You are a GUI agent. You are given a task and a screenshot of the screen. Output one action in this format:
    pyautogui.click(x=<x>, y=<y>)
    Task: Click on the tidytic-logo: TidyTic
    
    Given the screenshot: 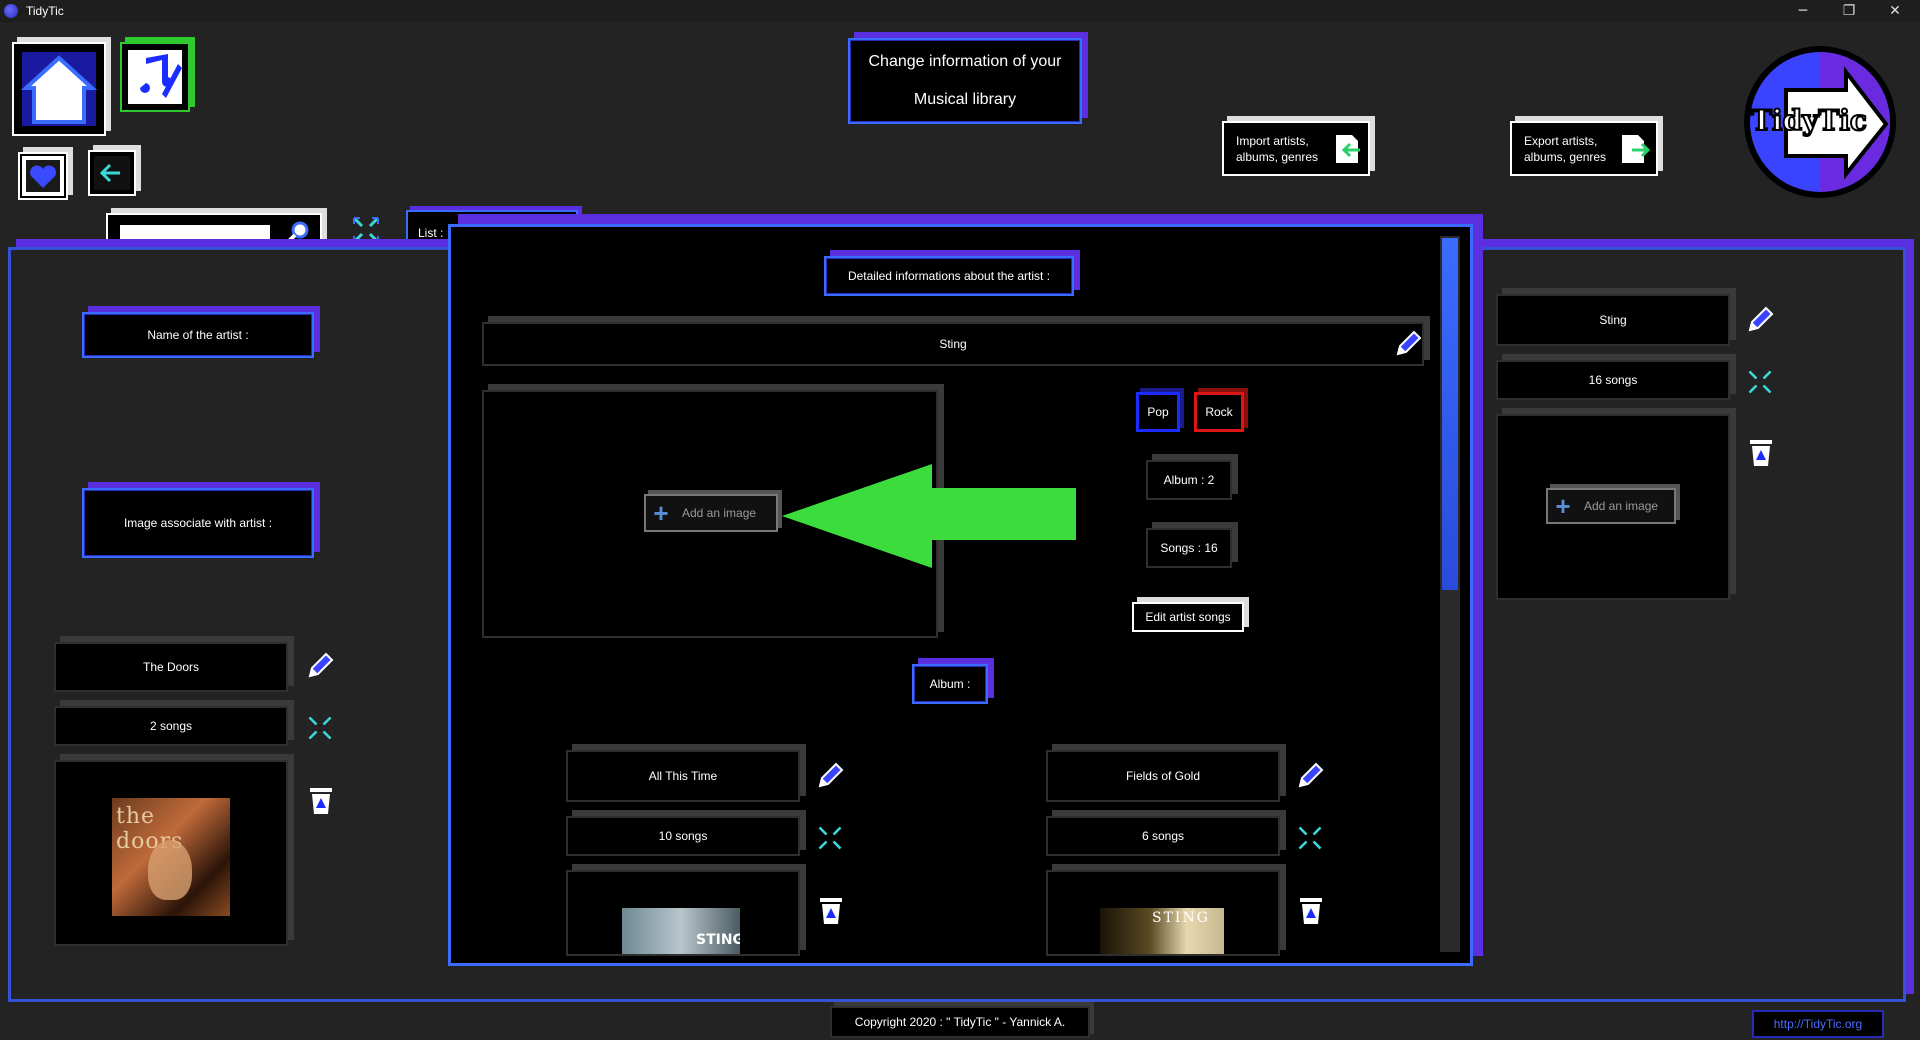 What is the action you would take?
    pyautogui.click(x=1820, y=122)
    